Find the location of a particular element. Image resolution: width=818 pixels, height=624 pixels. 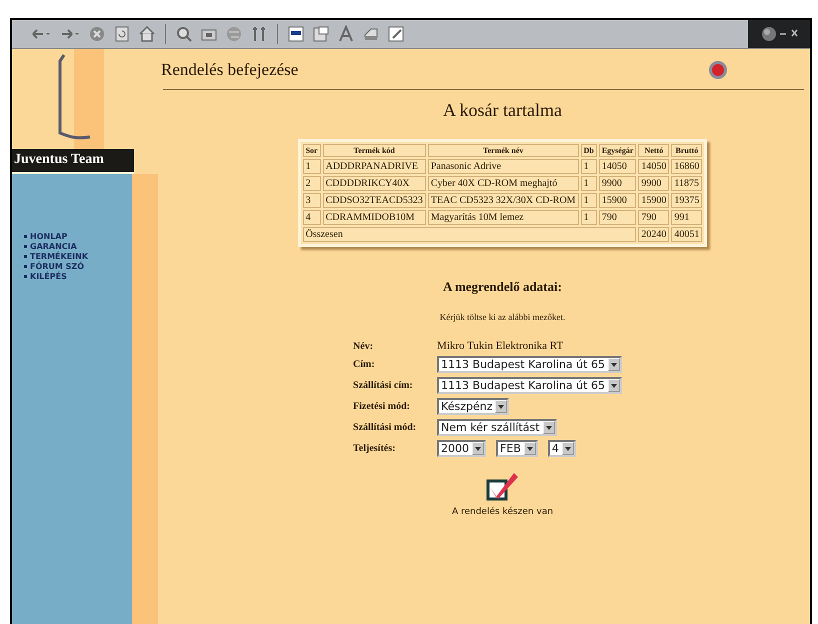

section-heading: A megrendelő adatai: is located at coordinates (502, 287).